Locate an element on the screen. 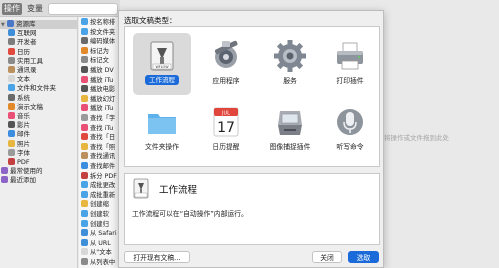  library-item: 开发者 is located at coordinates (39, 42).